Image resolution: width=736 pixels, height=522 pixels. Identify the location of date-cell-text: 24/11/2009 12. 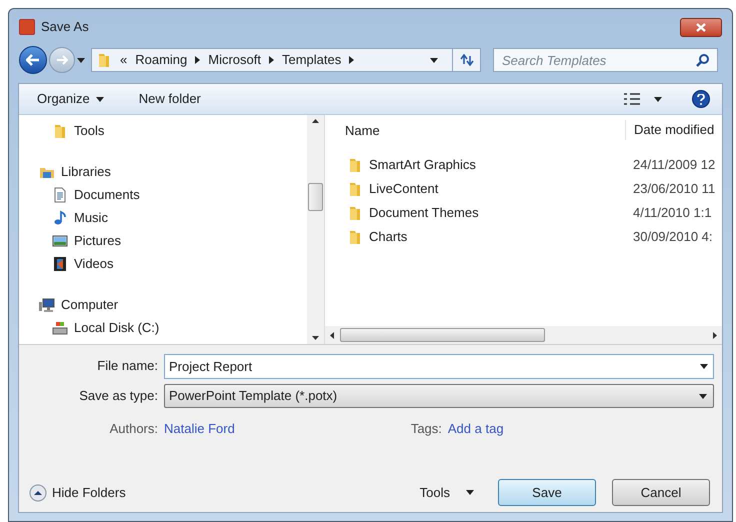
(674, 165).